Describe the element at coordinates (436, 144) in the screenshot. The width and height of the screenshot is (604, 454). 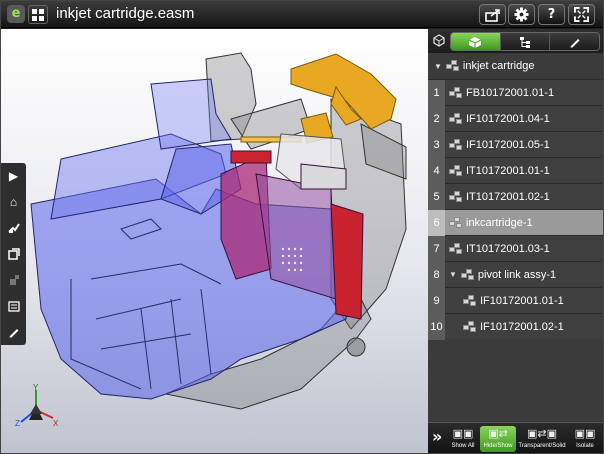
I see `row-number: 3` at that location.